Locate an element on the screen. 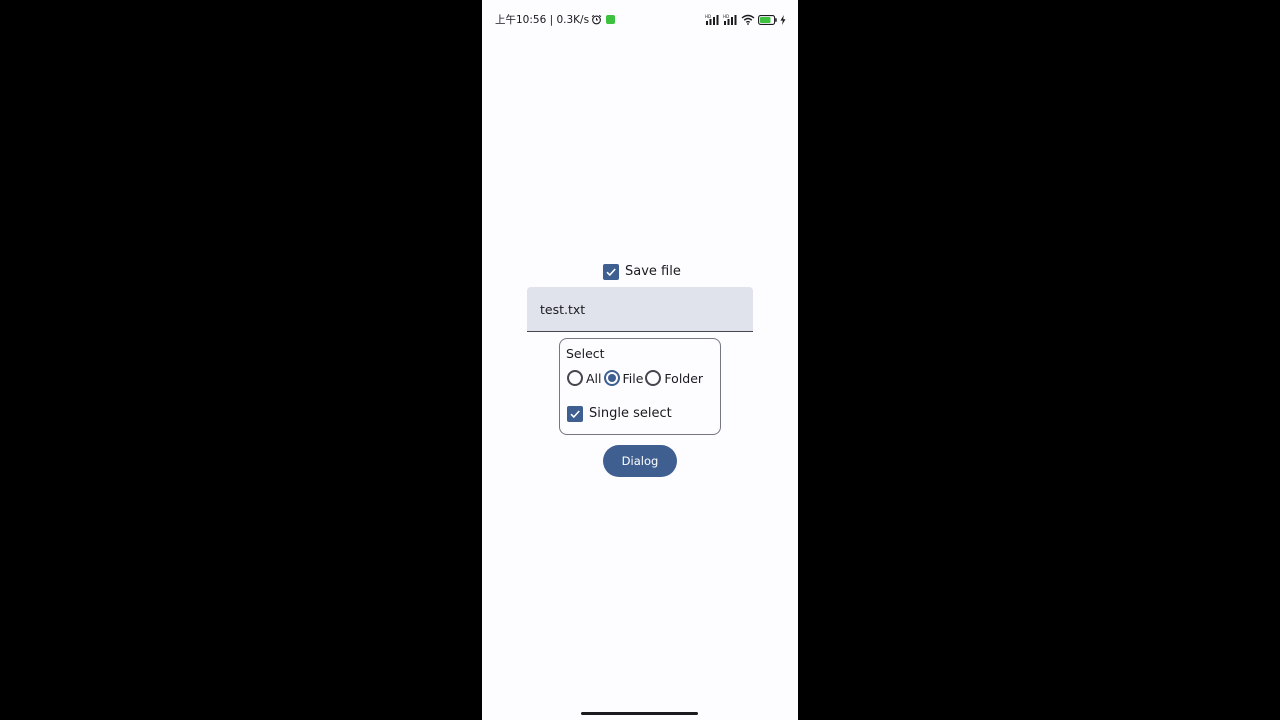 This screenshot has height=720, width=1280. battery-icon is located at coordinates (767, 19).